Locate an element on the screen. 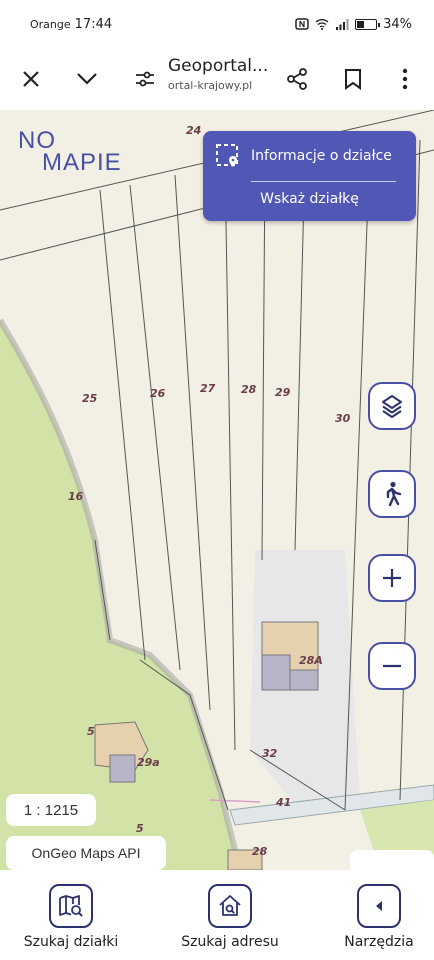 The width and height of the screenshot is (434, 960). minus-icon is located at coordinates (392, 666).